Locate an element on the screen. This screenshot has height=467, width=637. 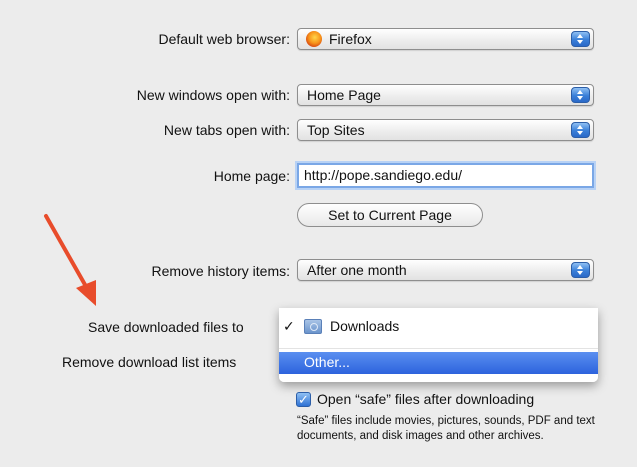
menu-separator is located at coordinates (438, 348).